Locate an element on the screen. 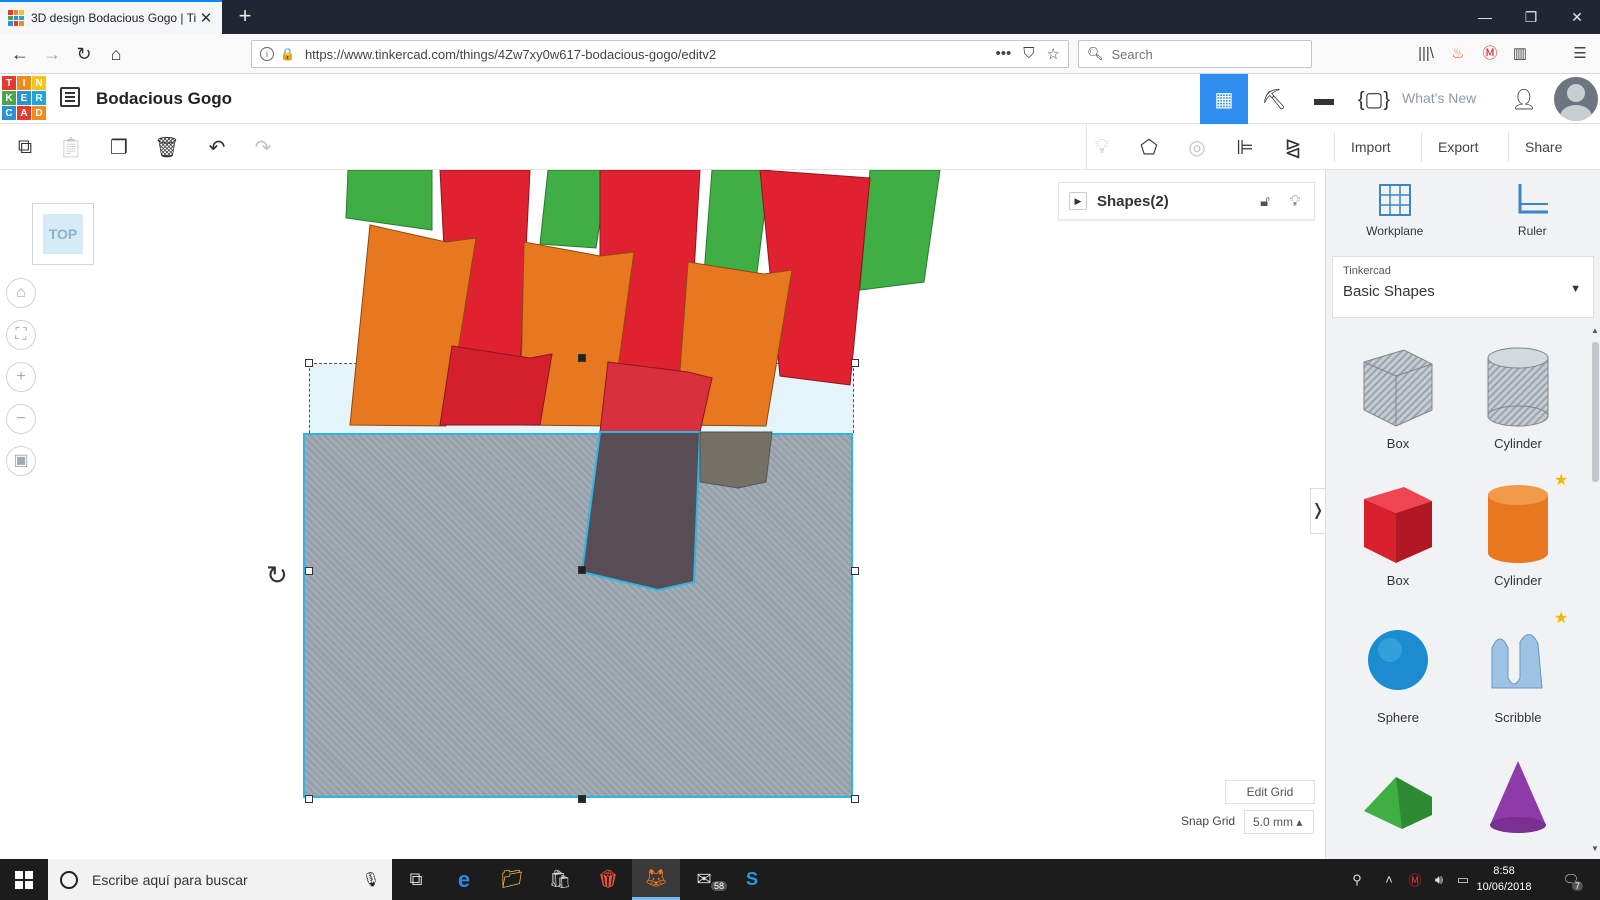  add-user-icon: 👤︎ is located at coordinates (1524, 99).